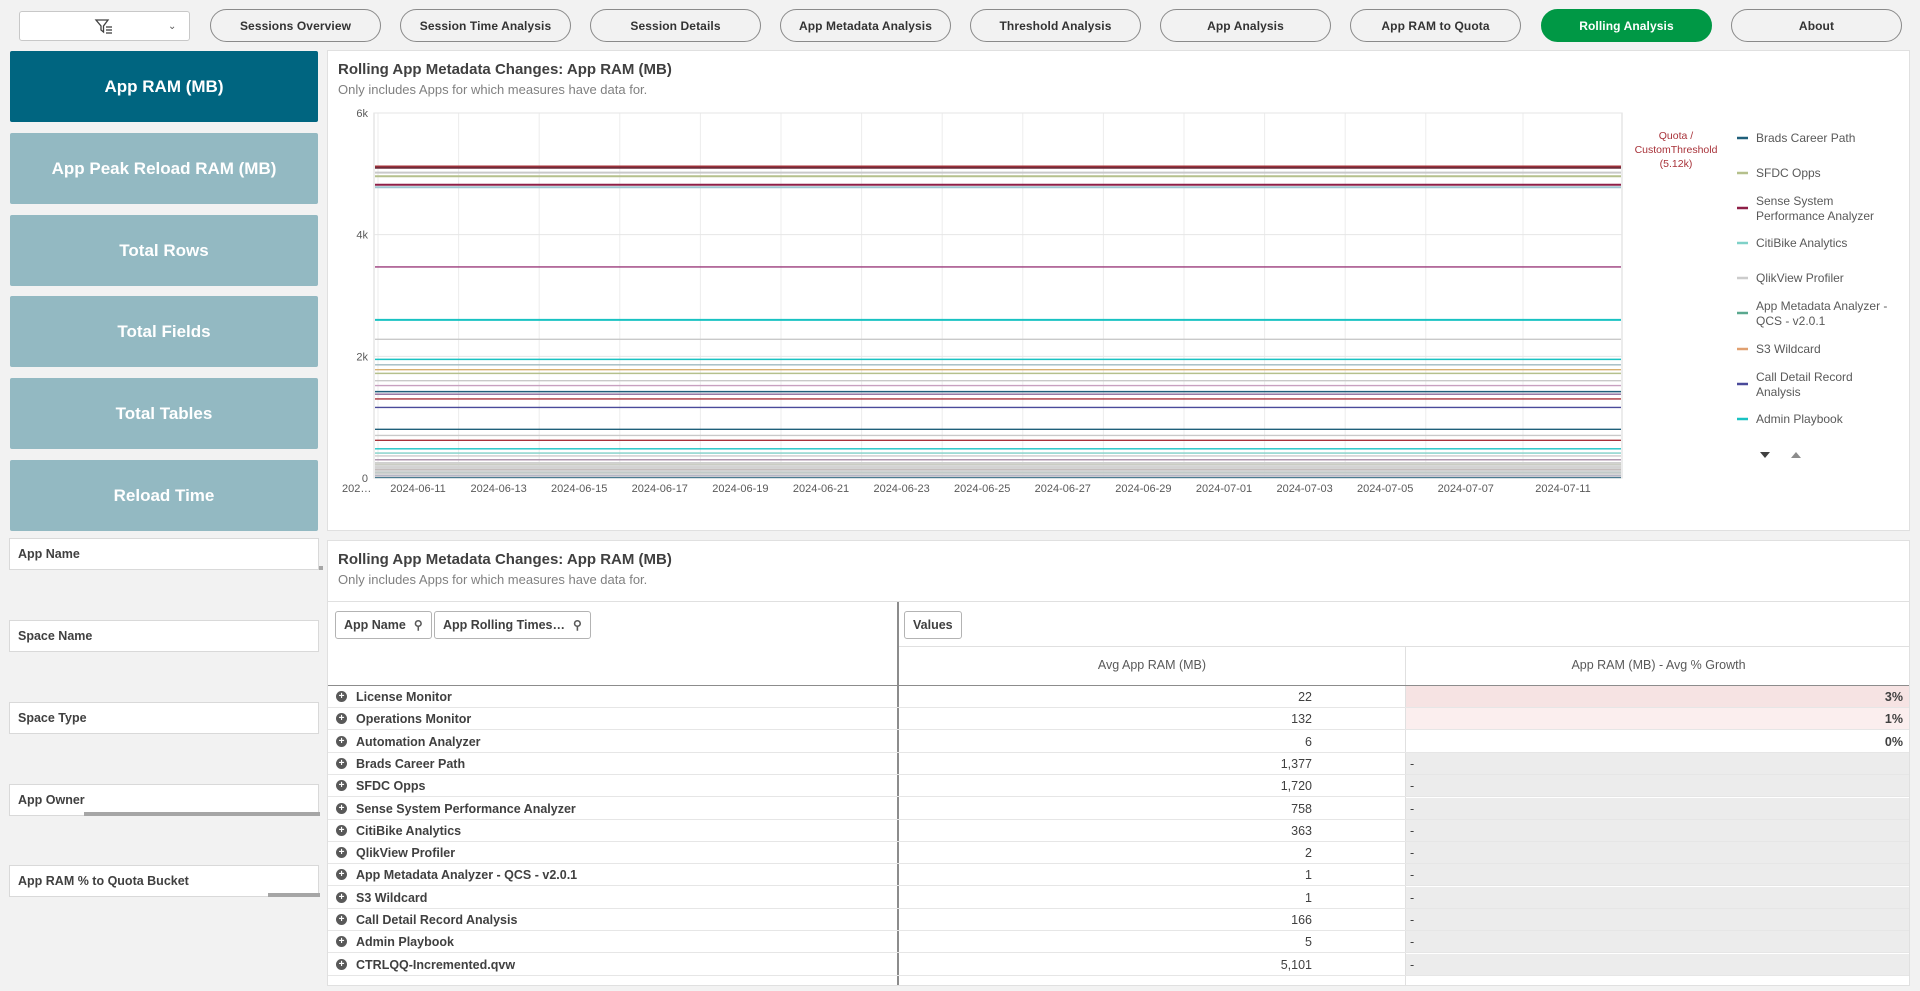  What do you see at coordinates (1804, 384) in the screenshot?
I see `legend-item: Call Detail Record Analysis` at bounding box center [1804, 384].